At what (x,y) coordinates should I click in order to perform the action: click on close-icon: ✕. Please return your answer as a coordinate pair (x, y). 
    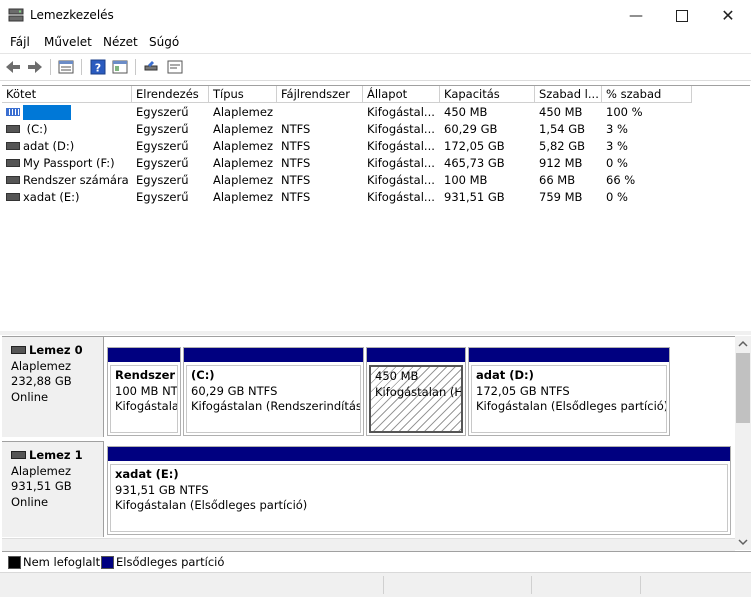
    Looking at the image, I should click on (728, 15).